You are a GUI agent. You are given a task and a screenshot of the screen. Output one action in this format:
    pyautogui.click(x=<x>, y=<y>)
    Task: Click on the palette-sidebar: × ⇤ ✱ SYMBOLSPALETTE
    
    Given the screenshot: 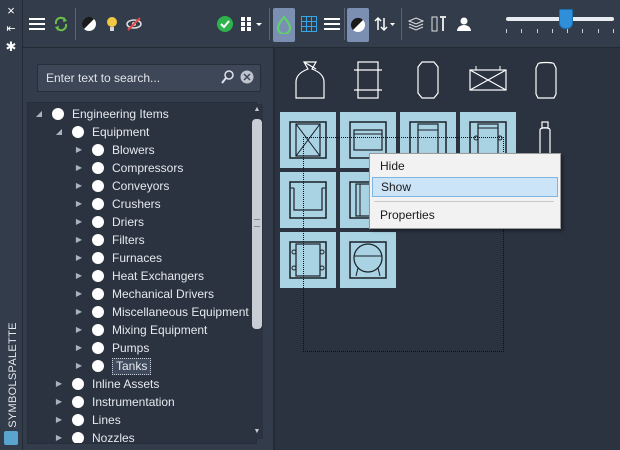 What is the action you would take?
    pyautogui.click(x=11, y=225)
    